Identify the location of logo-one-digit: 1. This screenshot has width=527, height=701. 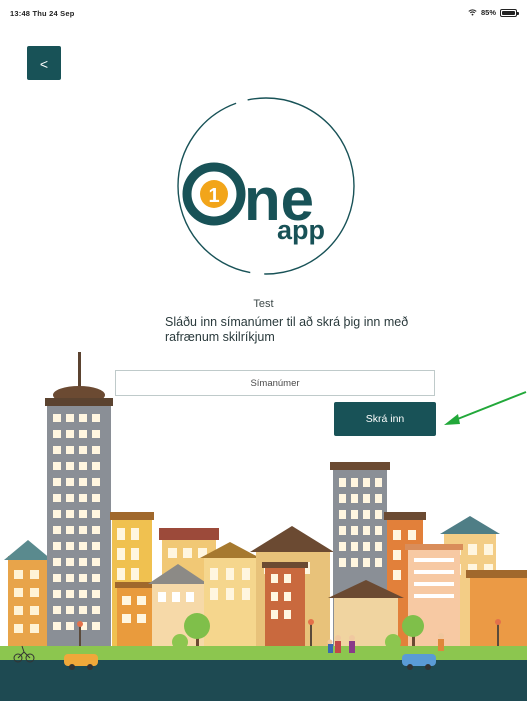
(213, 196).